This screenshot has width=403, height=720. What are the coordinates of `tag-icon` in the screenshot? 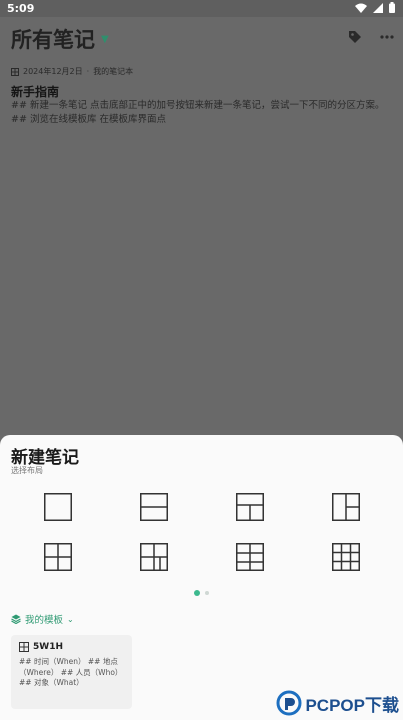 It's located at (355, 37).